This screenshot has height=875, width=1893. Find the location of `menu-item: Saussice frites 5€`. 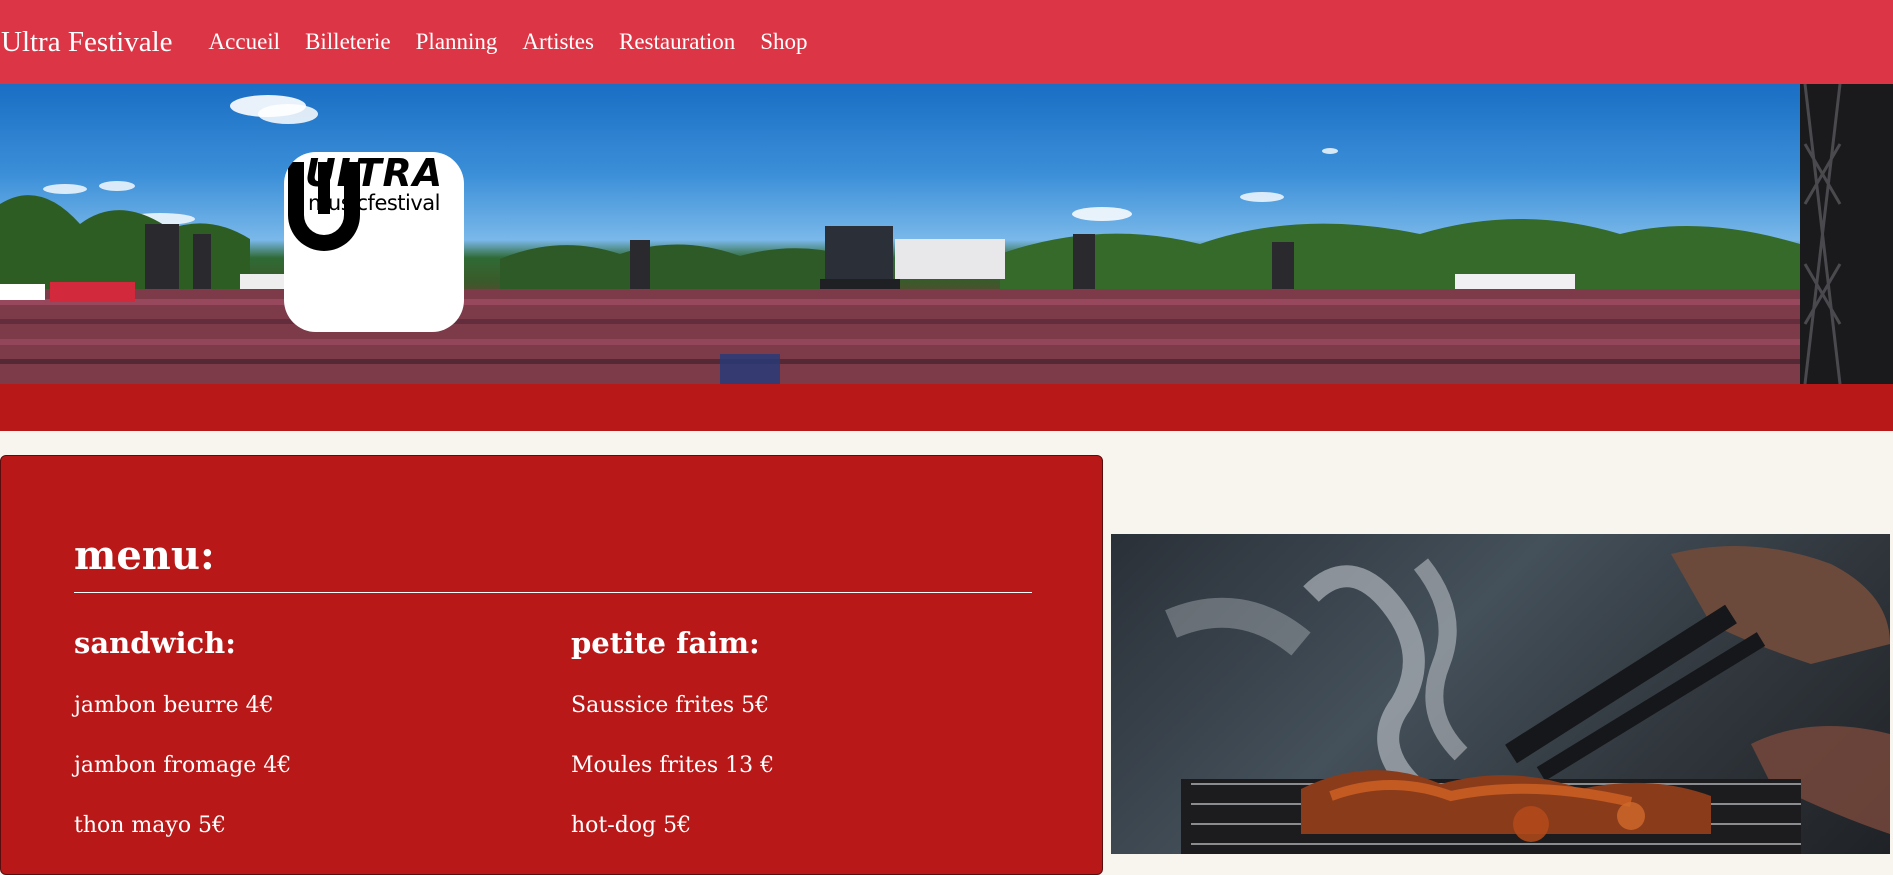

menu-item: Saussice frites 5€ is located at coordinates (670, 705).